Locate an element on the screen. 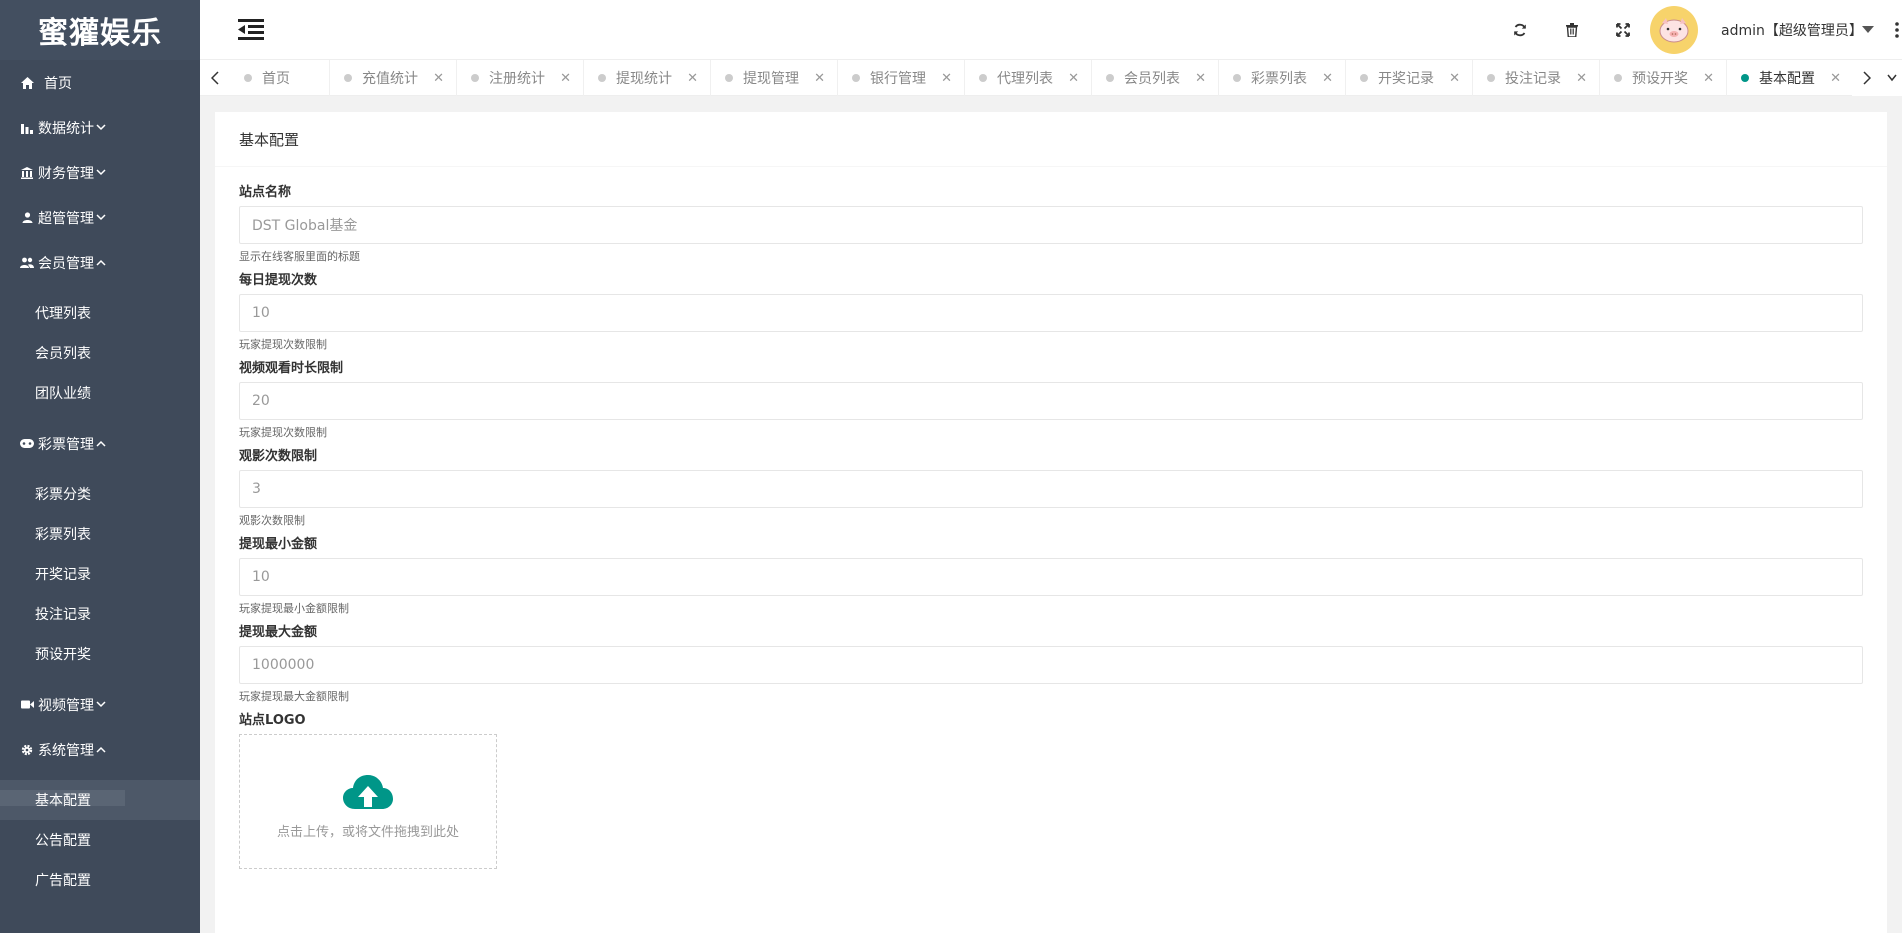 This screenshot has width=1902, height=933. tab-basic-config: 基本配置 ✕ is located at coordinates (1790, 78).